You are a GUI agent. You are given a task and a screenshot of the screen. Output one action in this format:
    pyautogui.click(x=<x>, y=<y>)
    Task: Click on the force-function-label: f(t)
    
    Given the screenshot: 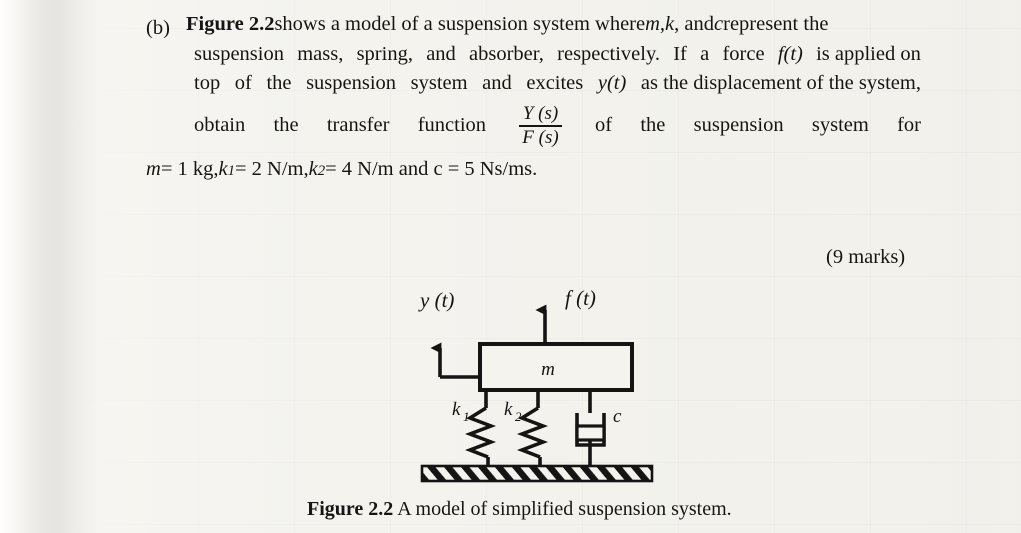 What is the action you would take?
    pyautogui.click(x=790, y=53)
    